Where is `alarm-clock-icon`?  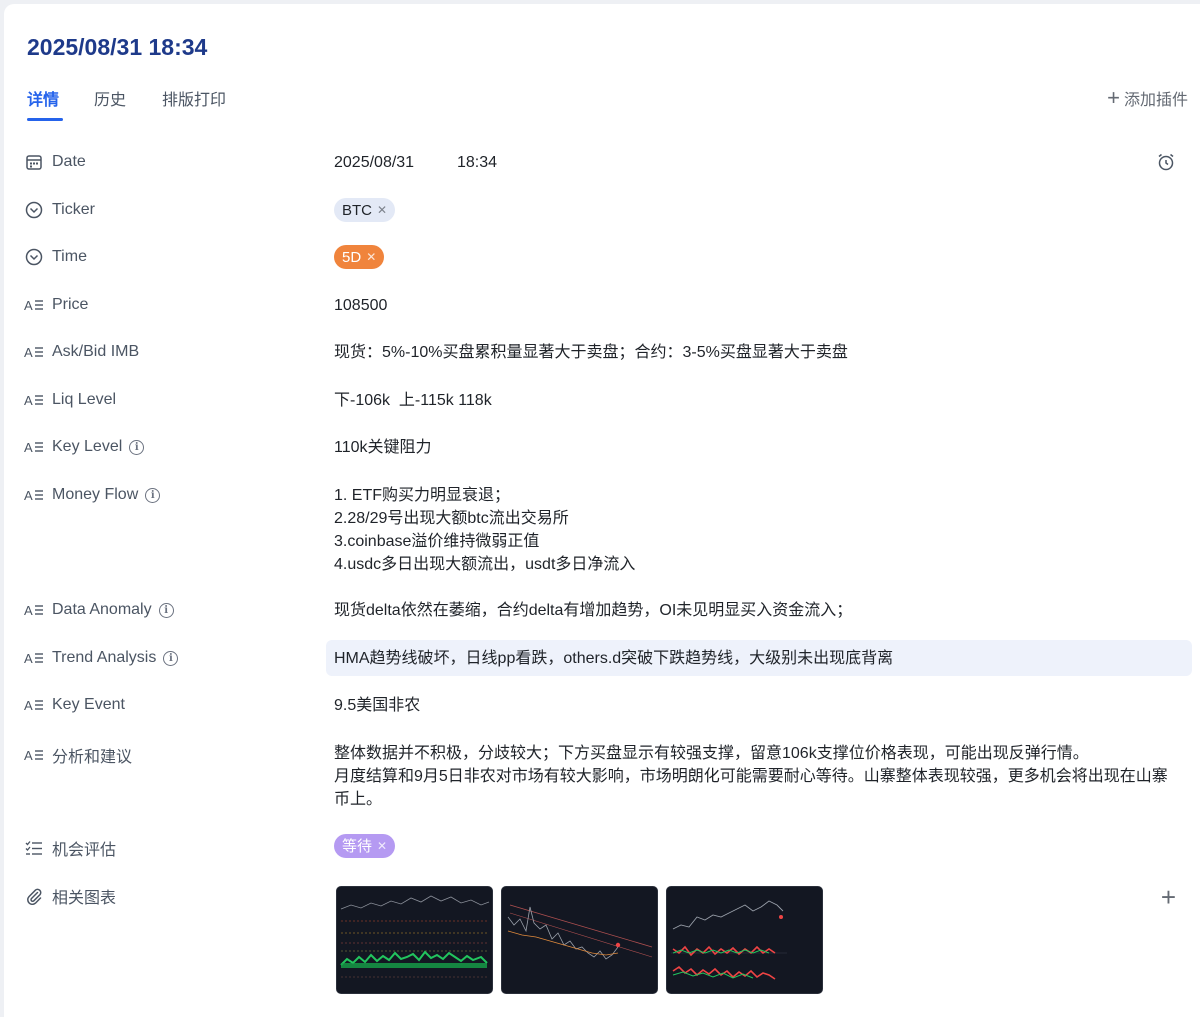
alarm-clock-icon is located at coordinates (1166, 164).